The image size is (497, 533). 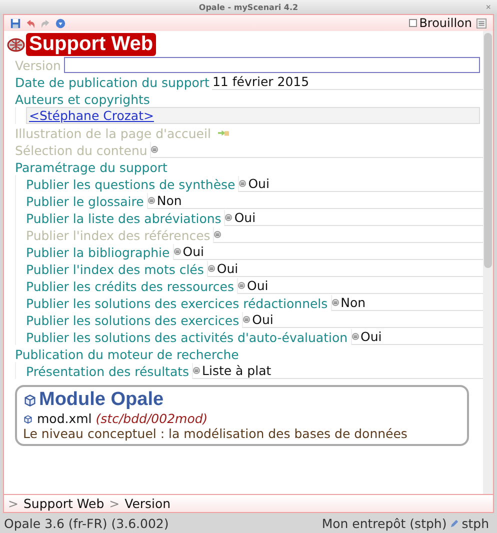 I want to click on section-heading: Auteurs et copyrights, so click(x=82, y=99).